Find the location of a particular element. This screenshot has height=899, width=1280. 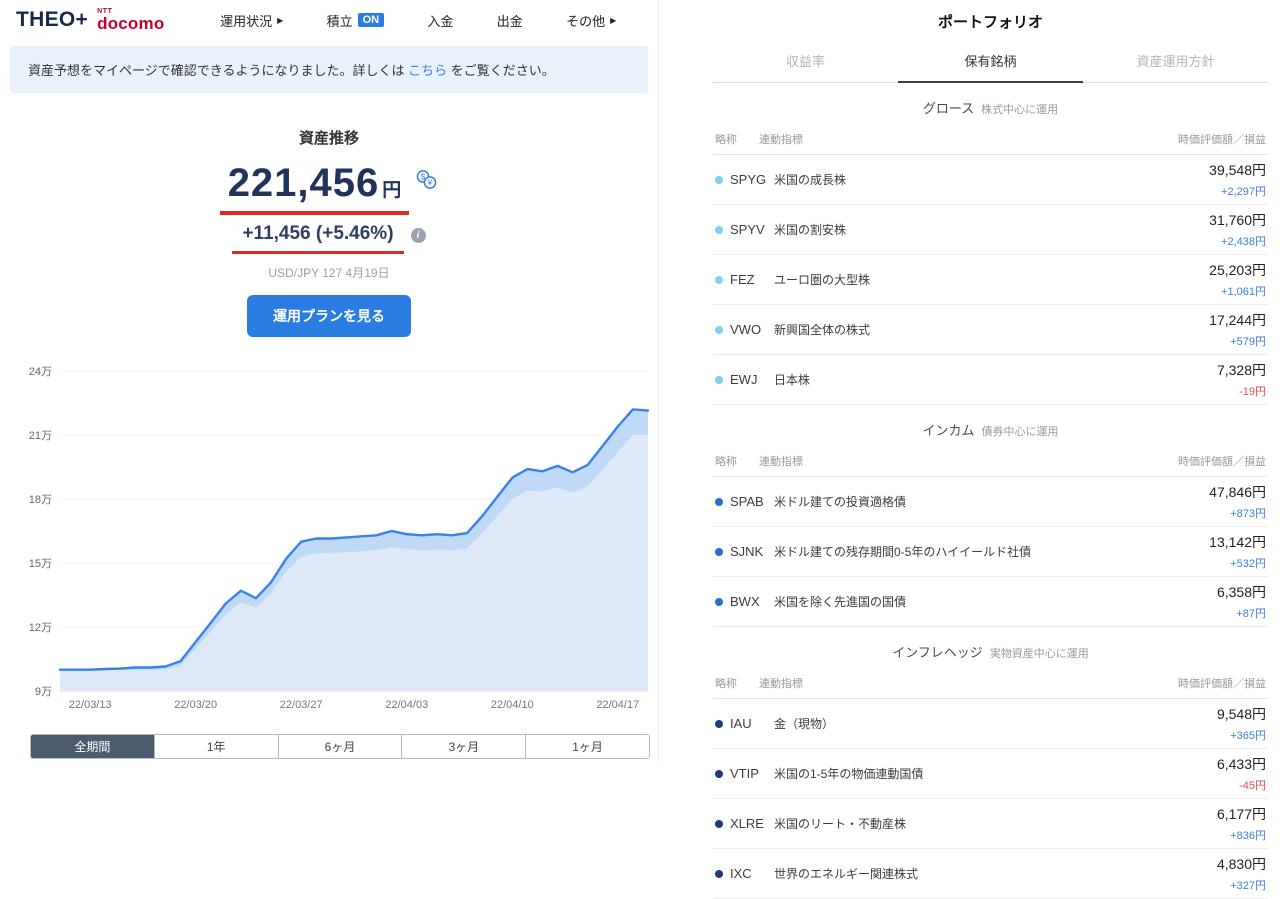

currency-exchange-icon: $ ¥ is located at coordinates (426, 179).